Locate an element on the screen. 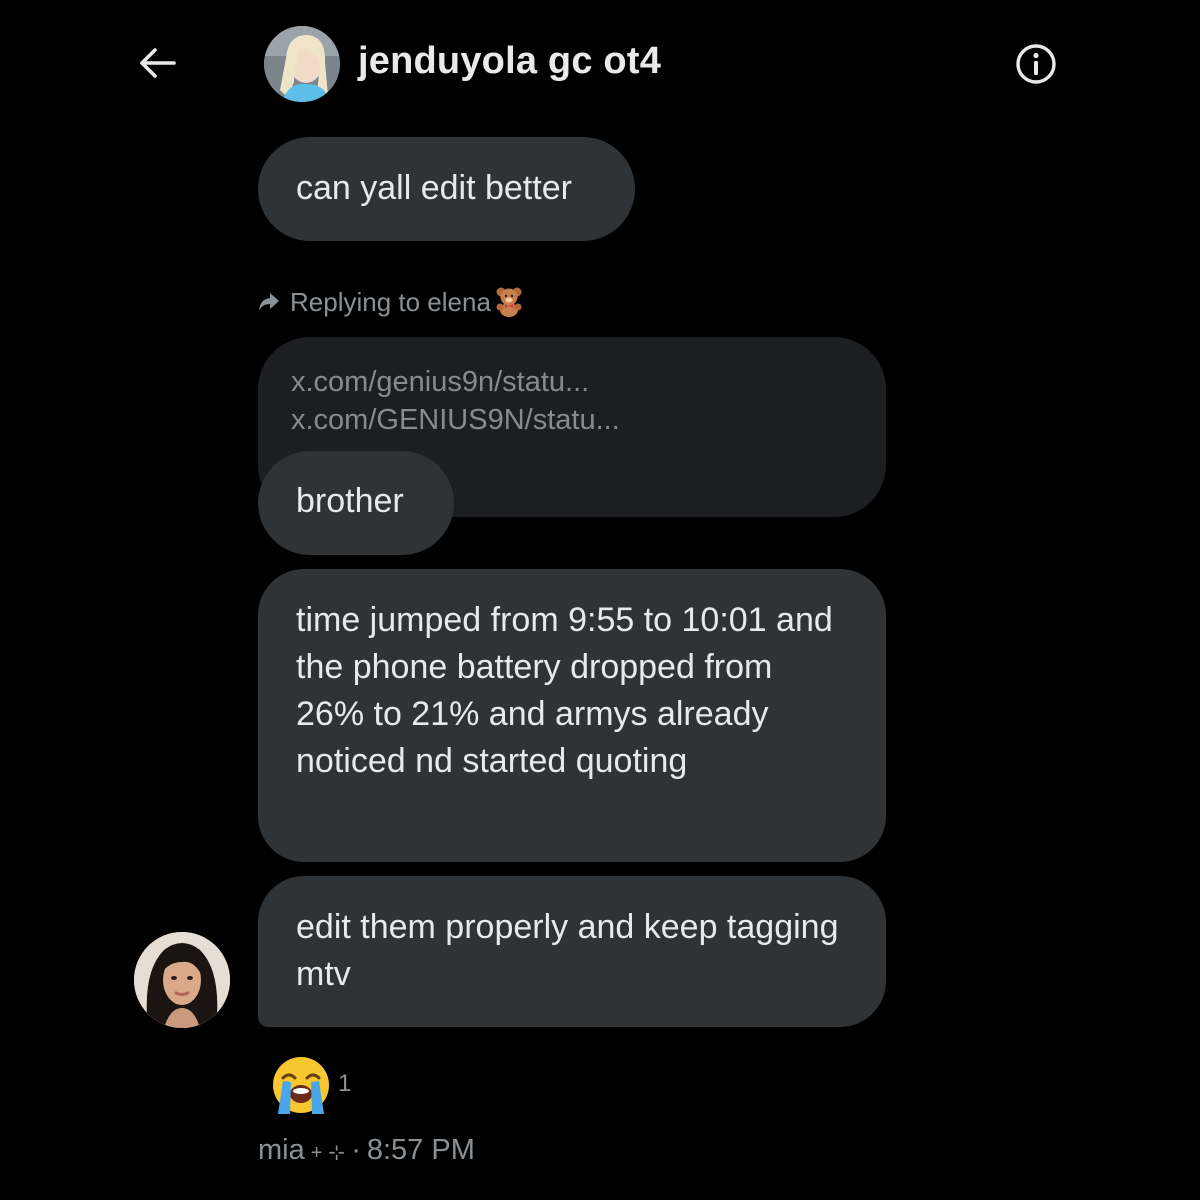  message-bubble: brother is located at coordinates (356, 503).